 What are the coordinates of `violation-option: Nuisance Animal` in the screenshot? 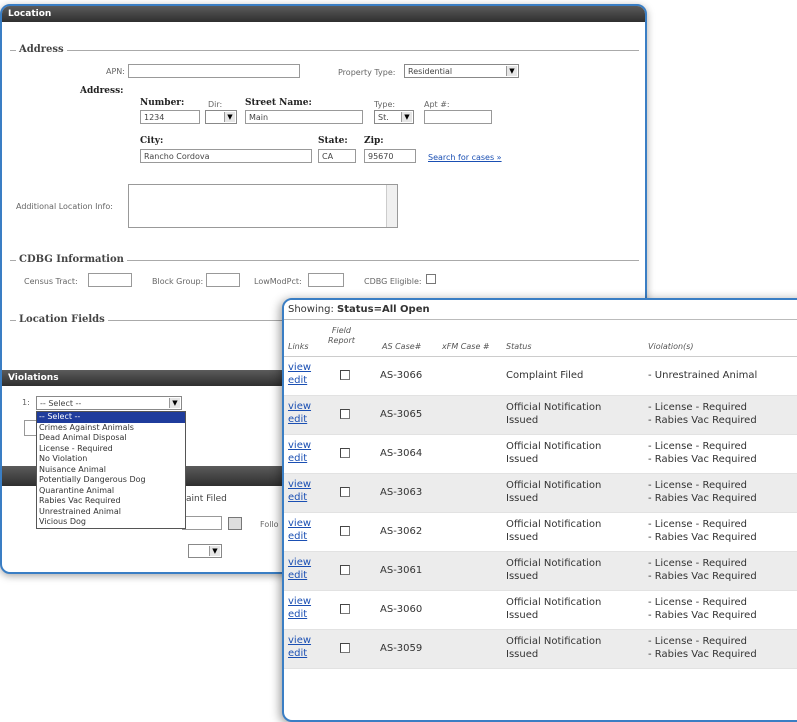 It's located at (111, 470).